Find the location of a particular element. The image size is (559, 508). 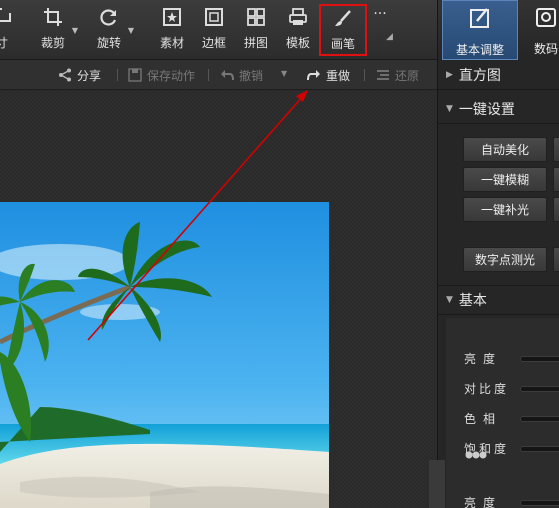

undo-icon is located at coordinates (227, 75).